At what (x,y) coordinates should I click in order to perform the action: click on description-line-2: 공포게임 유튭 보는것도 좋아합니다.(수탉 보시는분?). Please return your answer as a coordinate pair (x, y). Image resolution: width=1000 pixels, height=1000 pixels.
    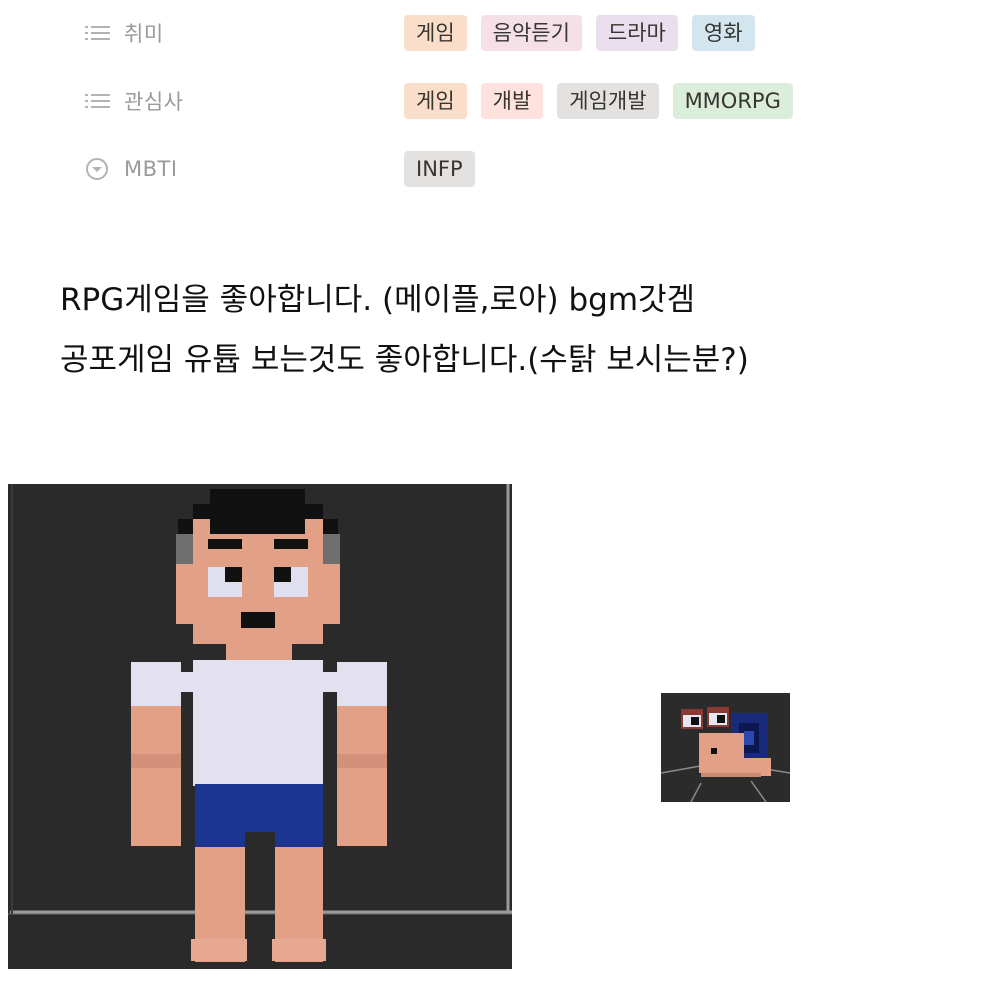
    Looking at the image, I should click on (404, 360).